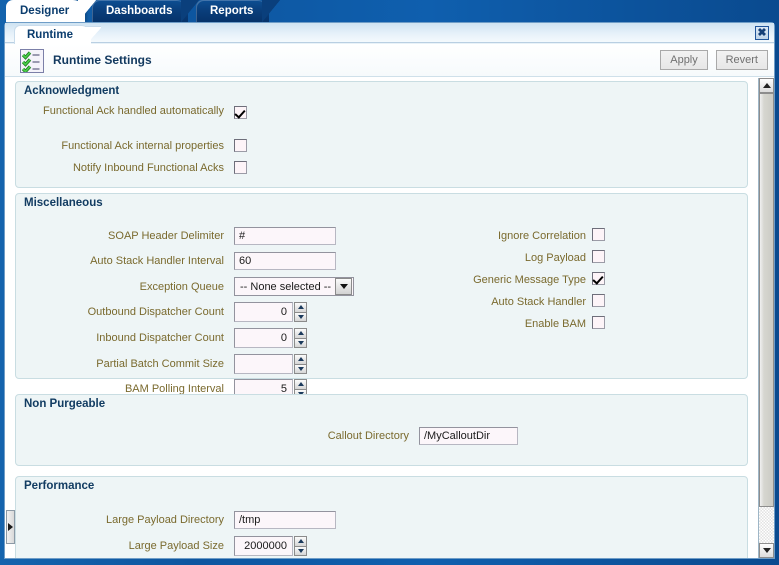  I want to click on spinner-large-payload-size: 2000000, so click(270, 546).